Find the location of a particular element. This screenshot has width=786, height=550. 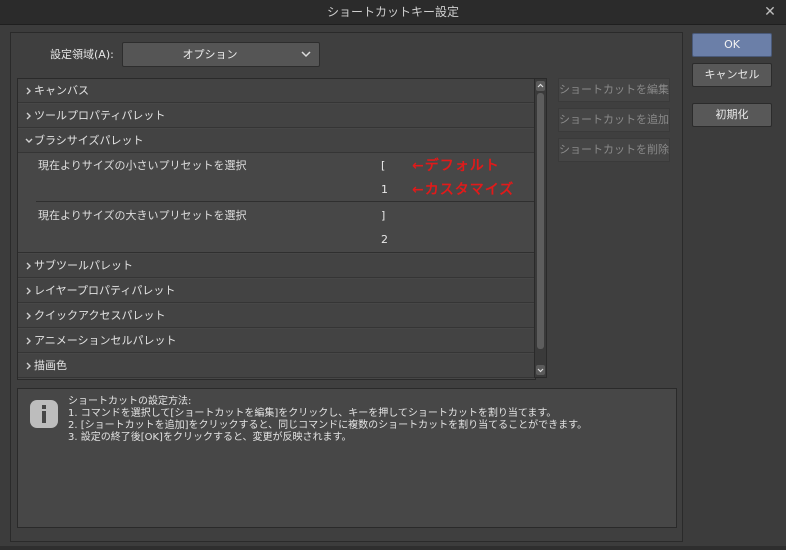

settings-area-label: 設定領域(A): is located at coordinates (82, 54).